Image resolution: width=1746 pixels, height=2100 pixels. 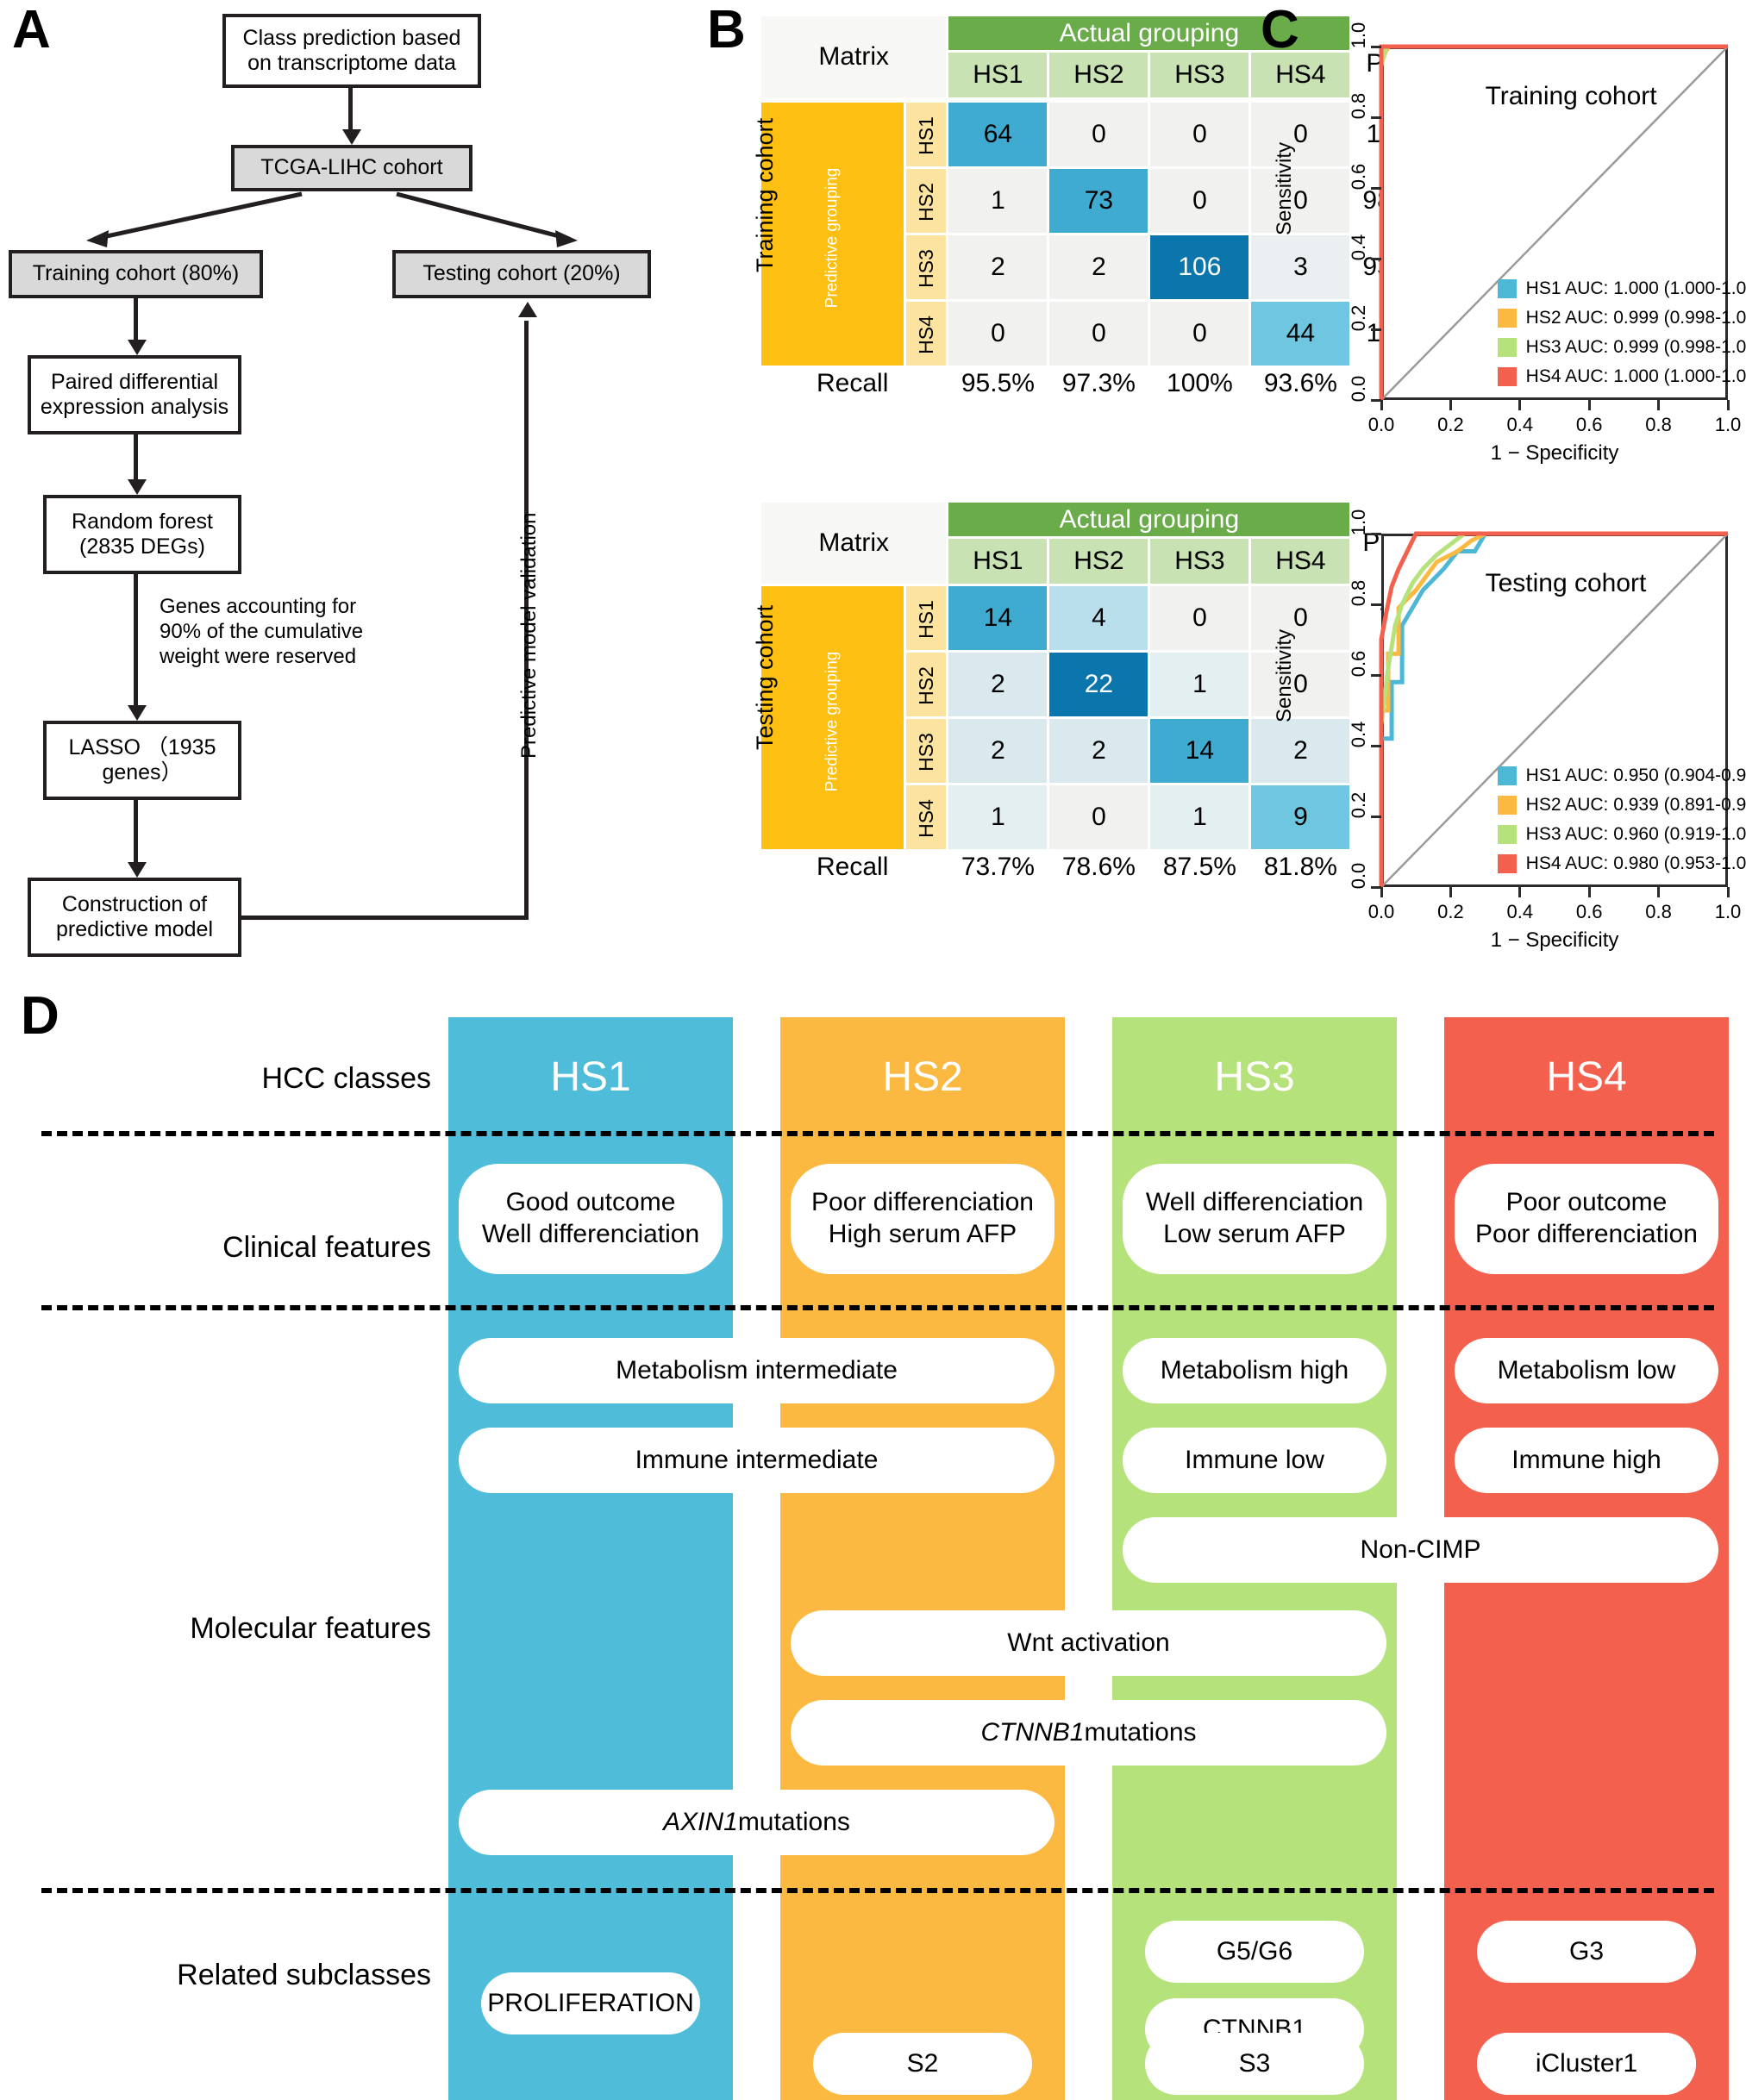 I want to click on flow-box-label: LASSO （1935 genes）, so click(x=142, y=759).